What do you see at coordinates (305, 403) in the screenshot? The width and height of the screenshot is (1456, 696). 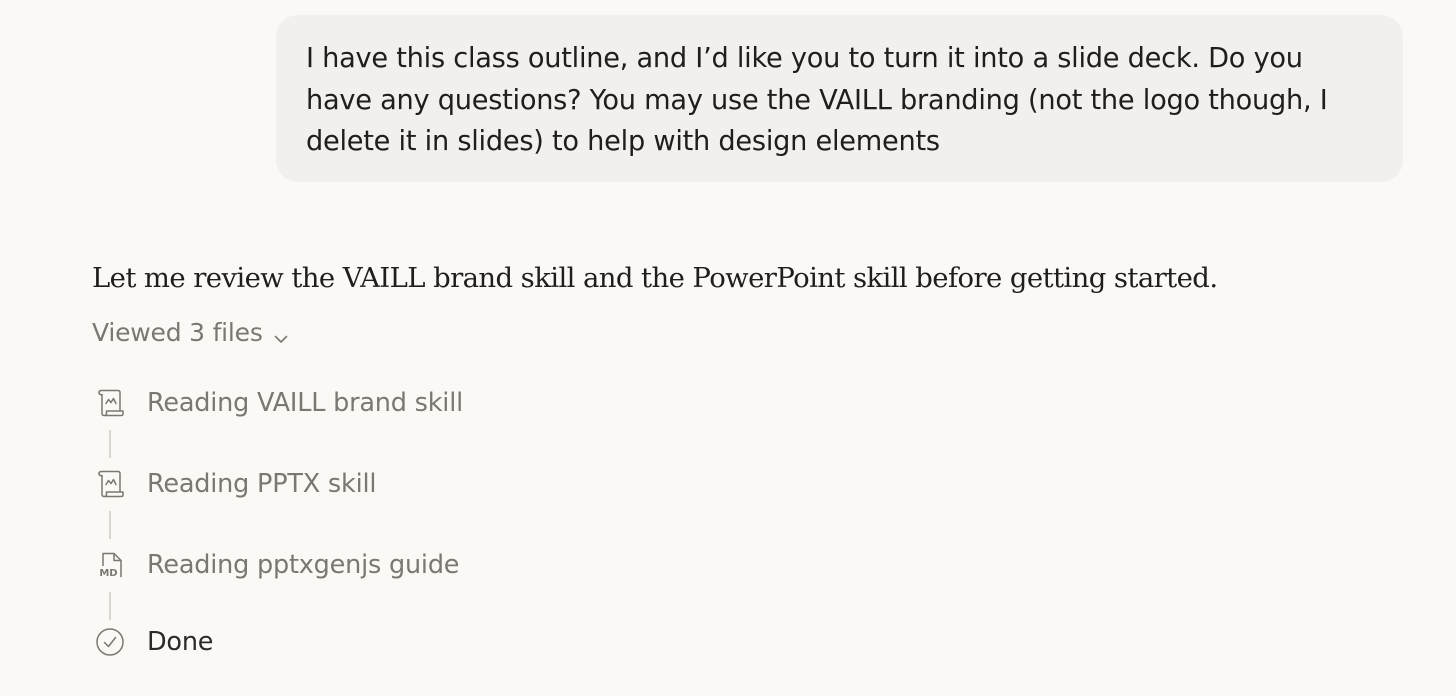 I see `file-step-label: Reading VAILL brand skill` at bounding box center [305, 403].